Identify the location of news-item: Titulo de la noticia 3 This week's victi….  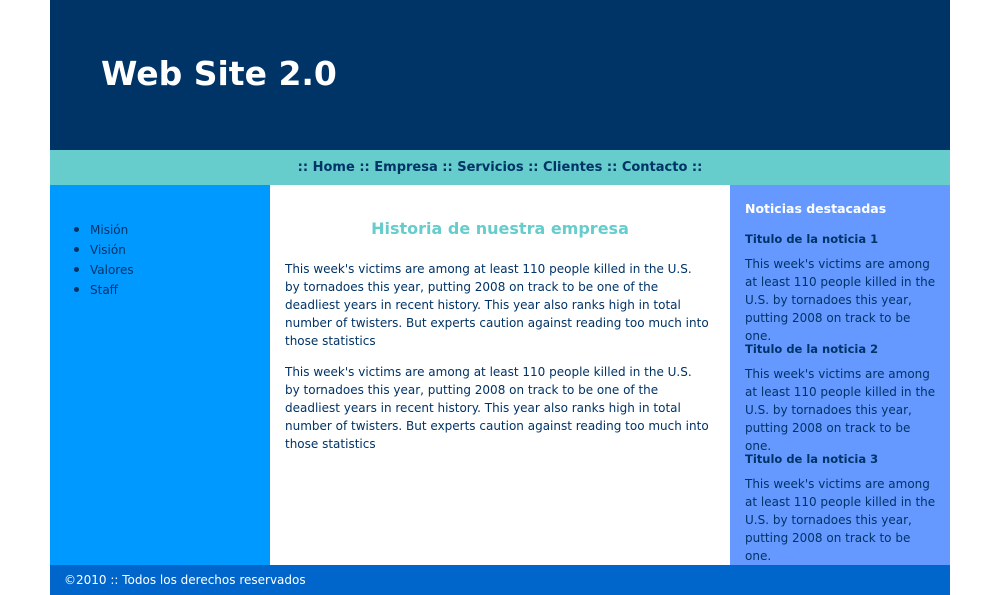
(842, 508).